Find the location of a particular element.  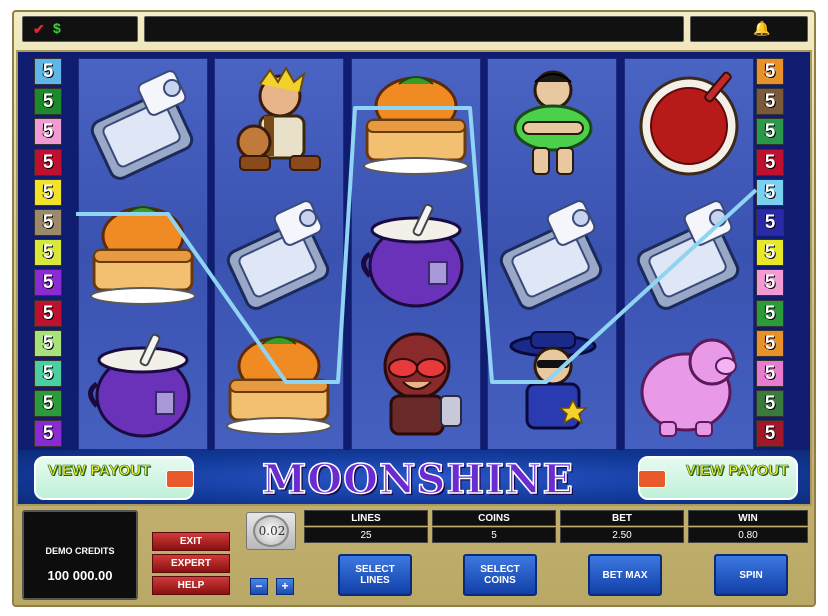

lines-header: LINES is located at coordinates (366, 518).